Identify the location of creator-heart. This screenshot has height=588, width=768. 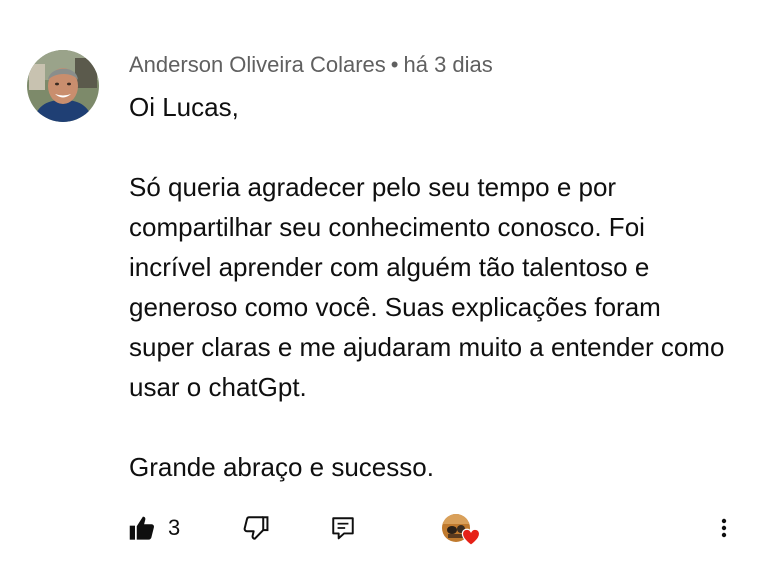
(462, 528).